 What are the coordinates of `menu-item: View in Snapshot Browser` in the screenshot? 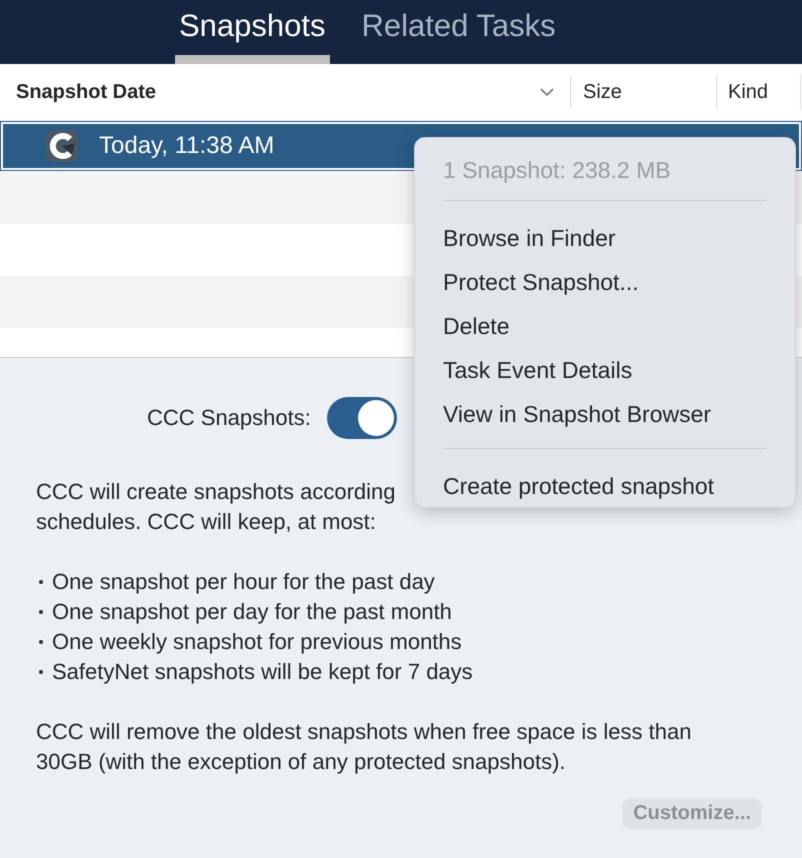 It's located at (605, 414).